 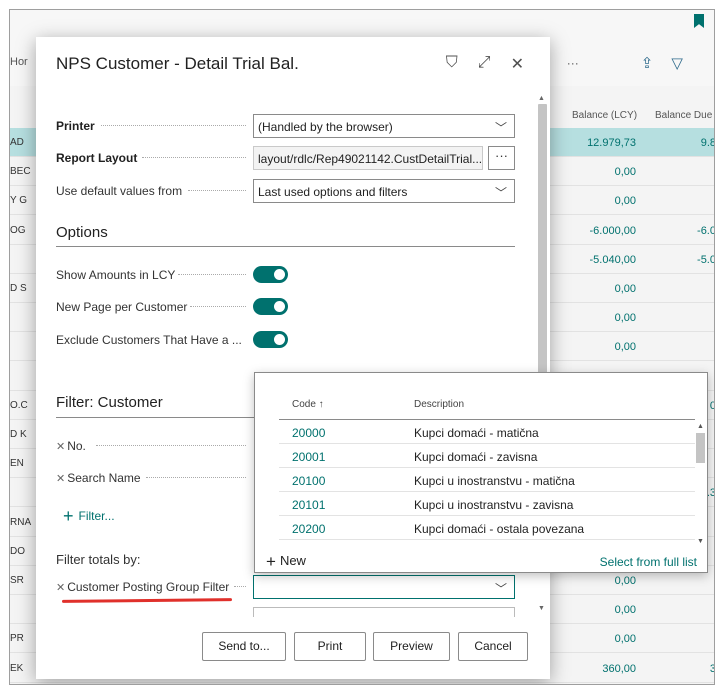 I want to click on exclude-customers-toggle, so click(x=270, y=339).